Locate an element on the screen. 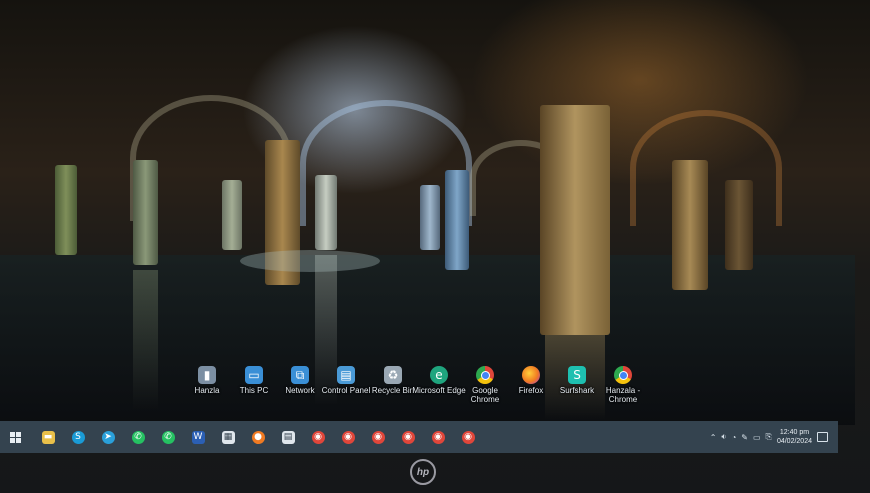  surfshark-icon: S is located at coordinates (577, 375).